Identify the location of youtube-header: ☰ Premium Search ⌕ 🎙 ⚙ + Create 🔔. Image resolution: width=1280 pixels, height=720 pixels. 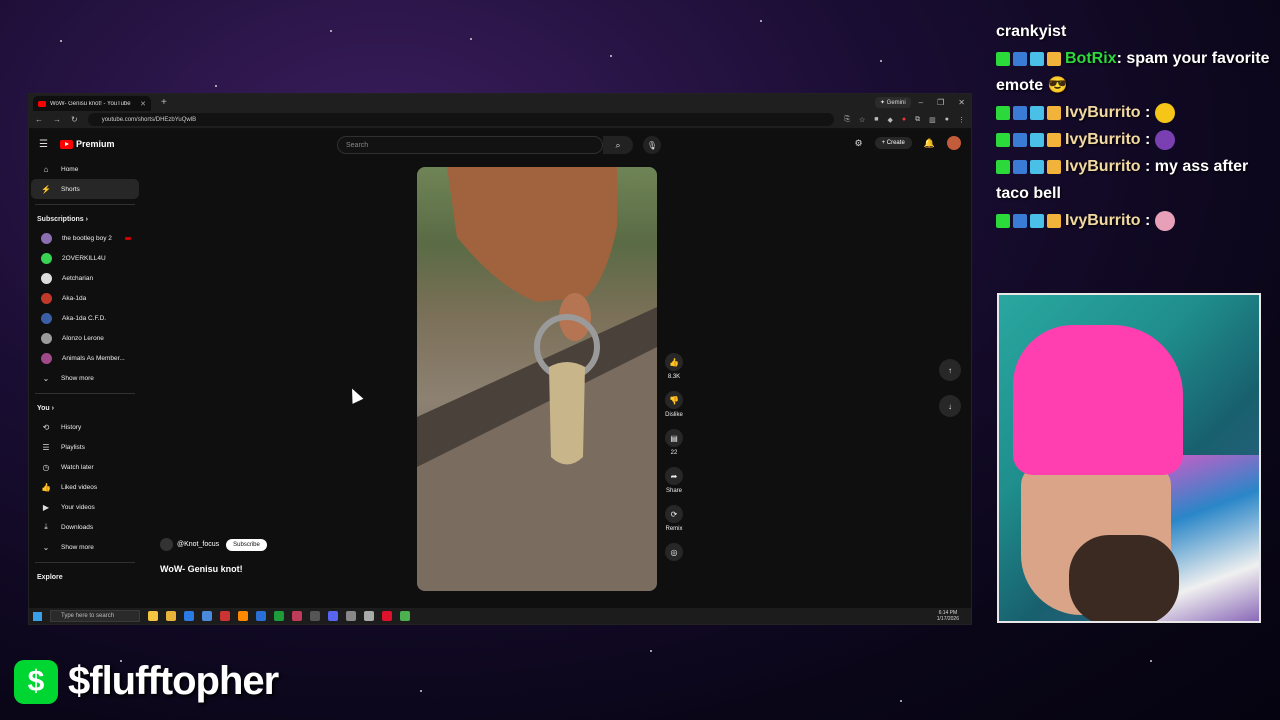
(500, 144).